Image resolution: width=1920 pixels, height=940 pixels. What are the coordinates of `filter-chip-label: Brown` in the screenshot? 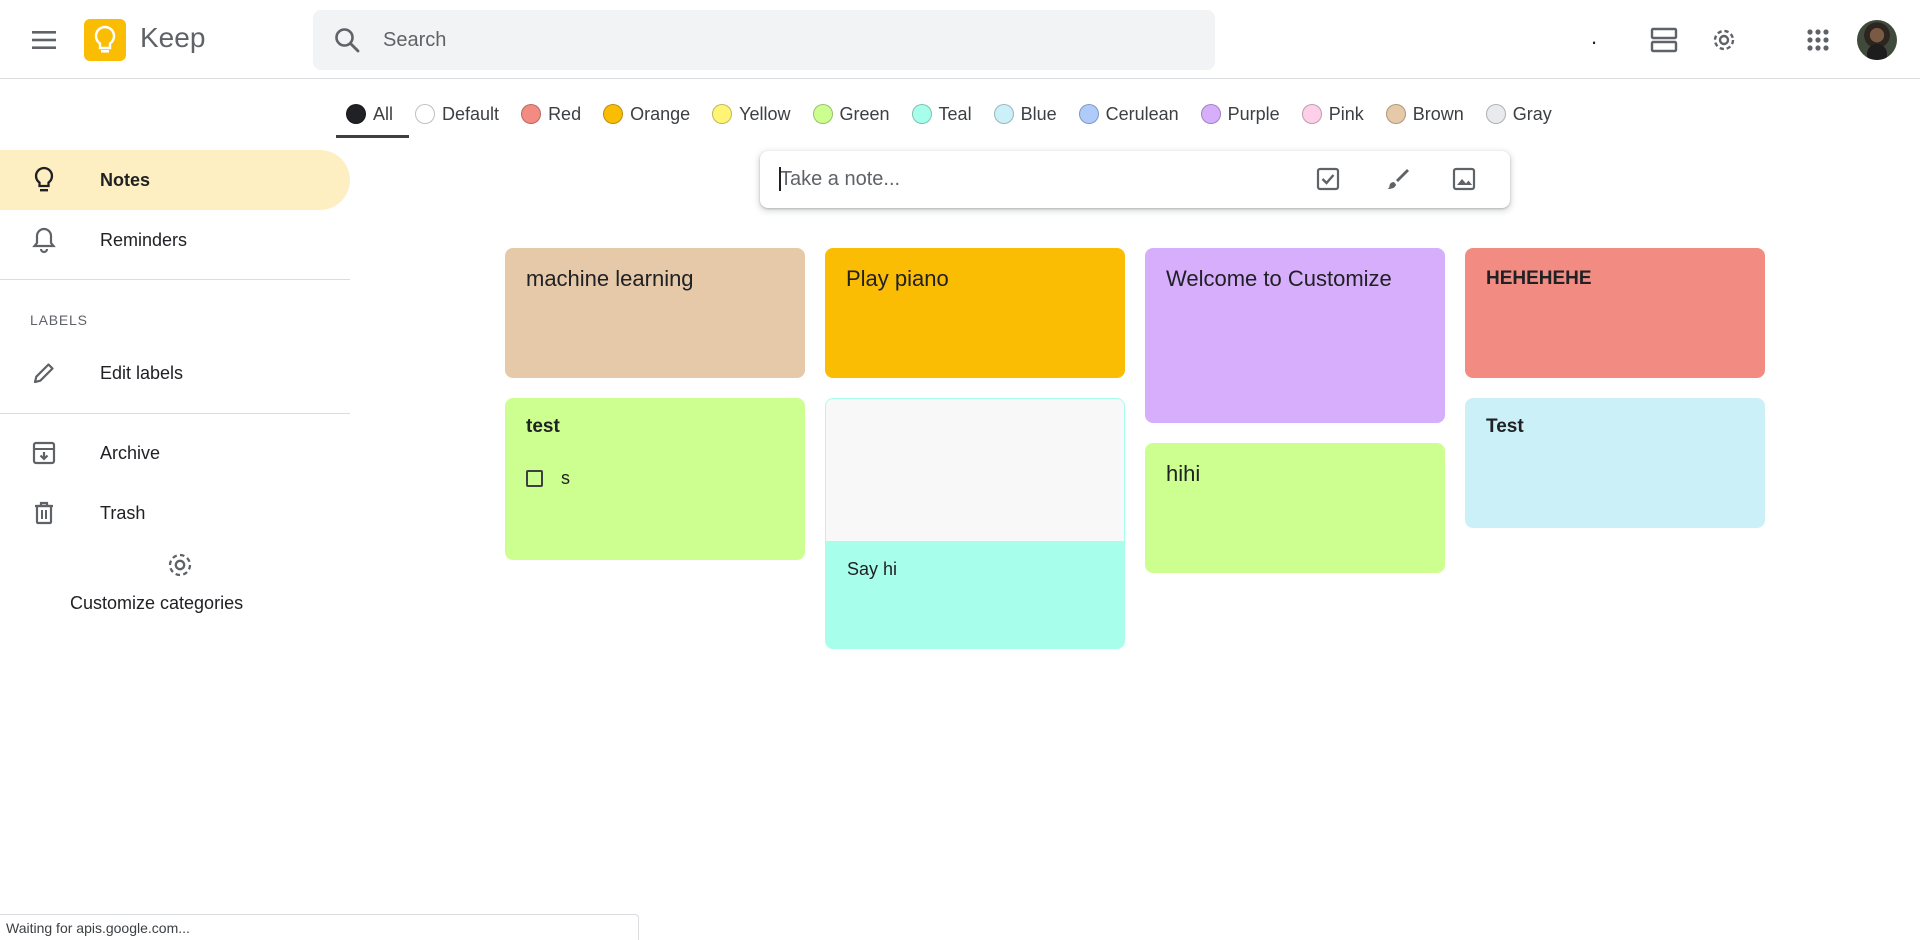 It's located at (1438, 113).